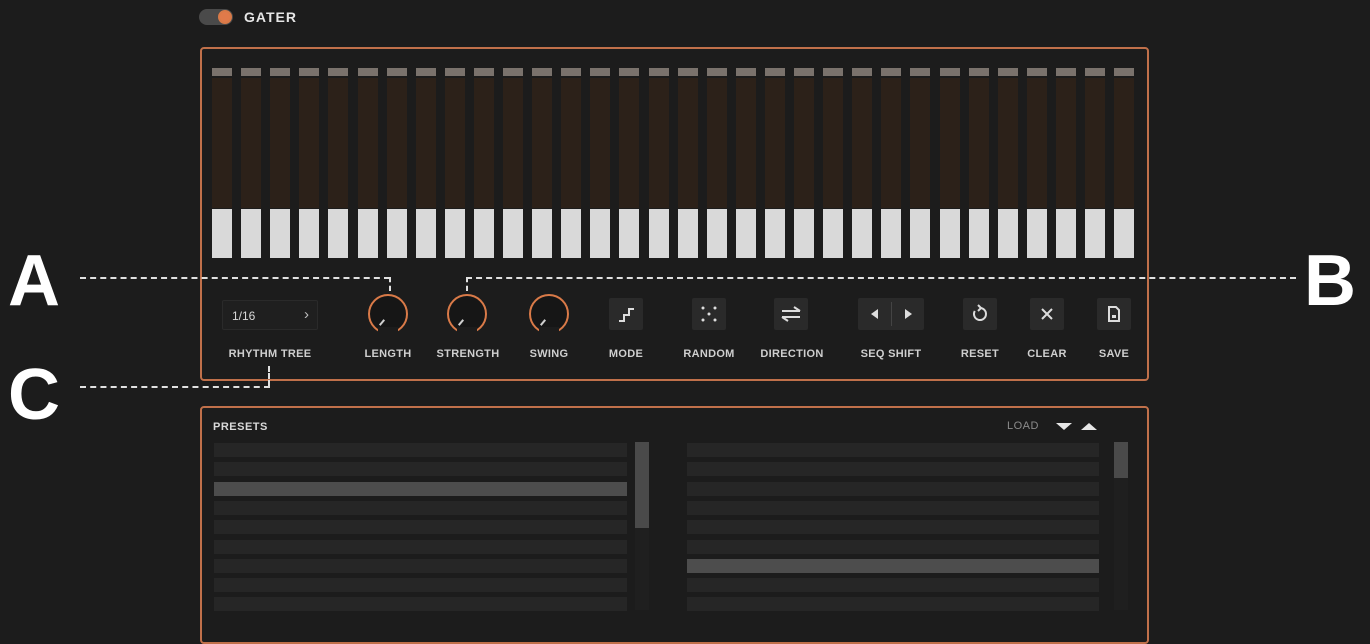  Describe the element at coordinates (1121, 526) in the screenshot. I see `right-scrollbar` at that location.